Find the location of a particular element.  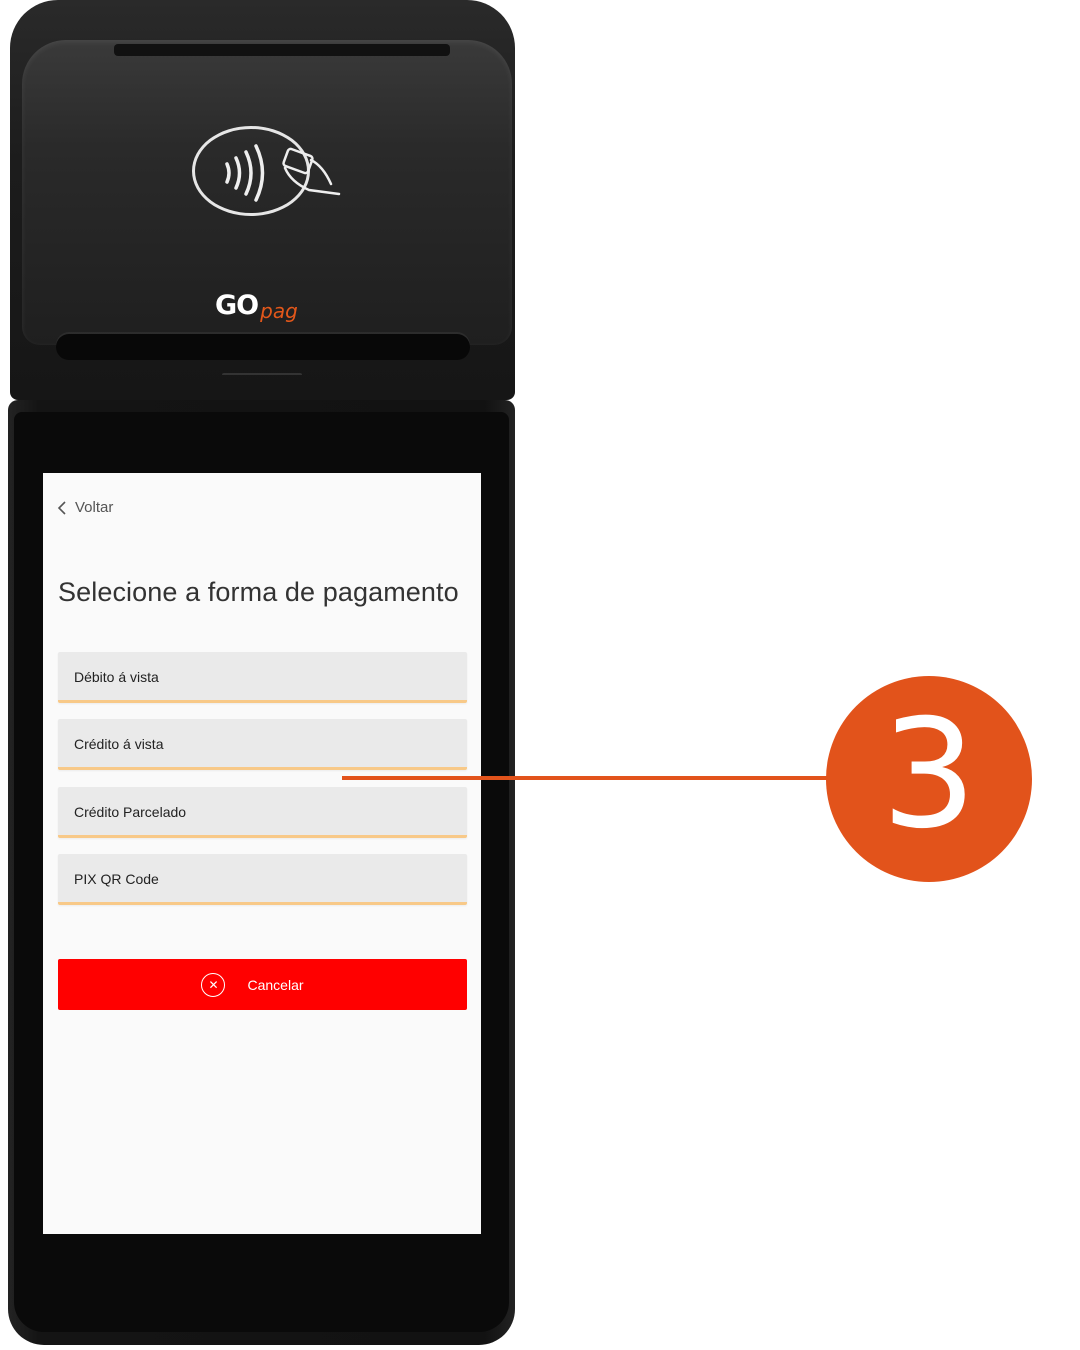

logo-go-text: GO is located at coordinates (237, 305).